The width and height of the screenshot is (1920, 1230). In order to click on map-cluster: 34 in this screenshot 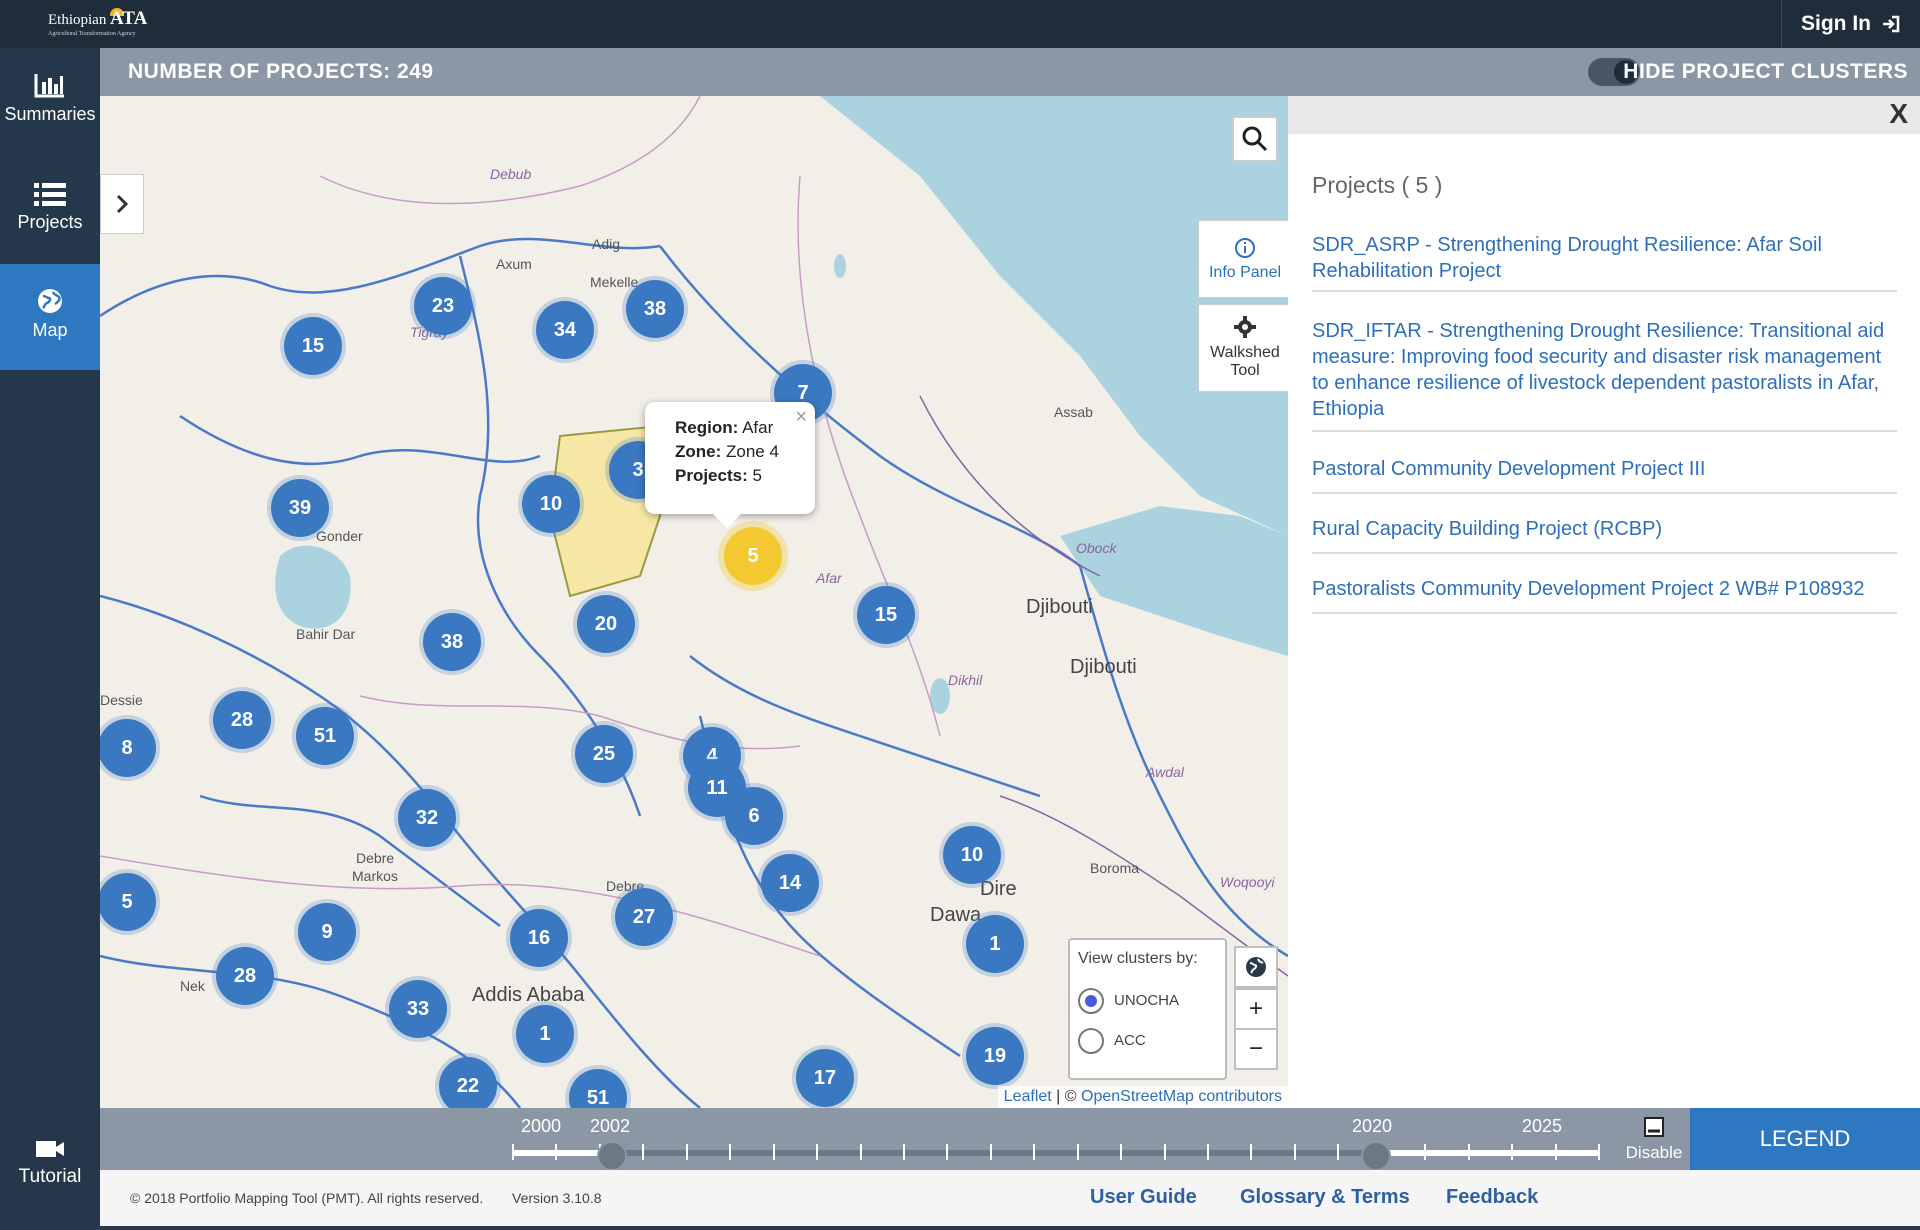, I will do `click(565, 330)`.